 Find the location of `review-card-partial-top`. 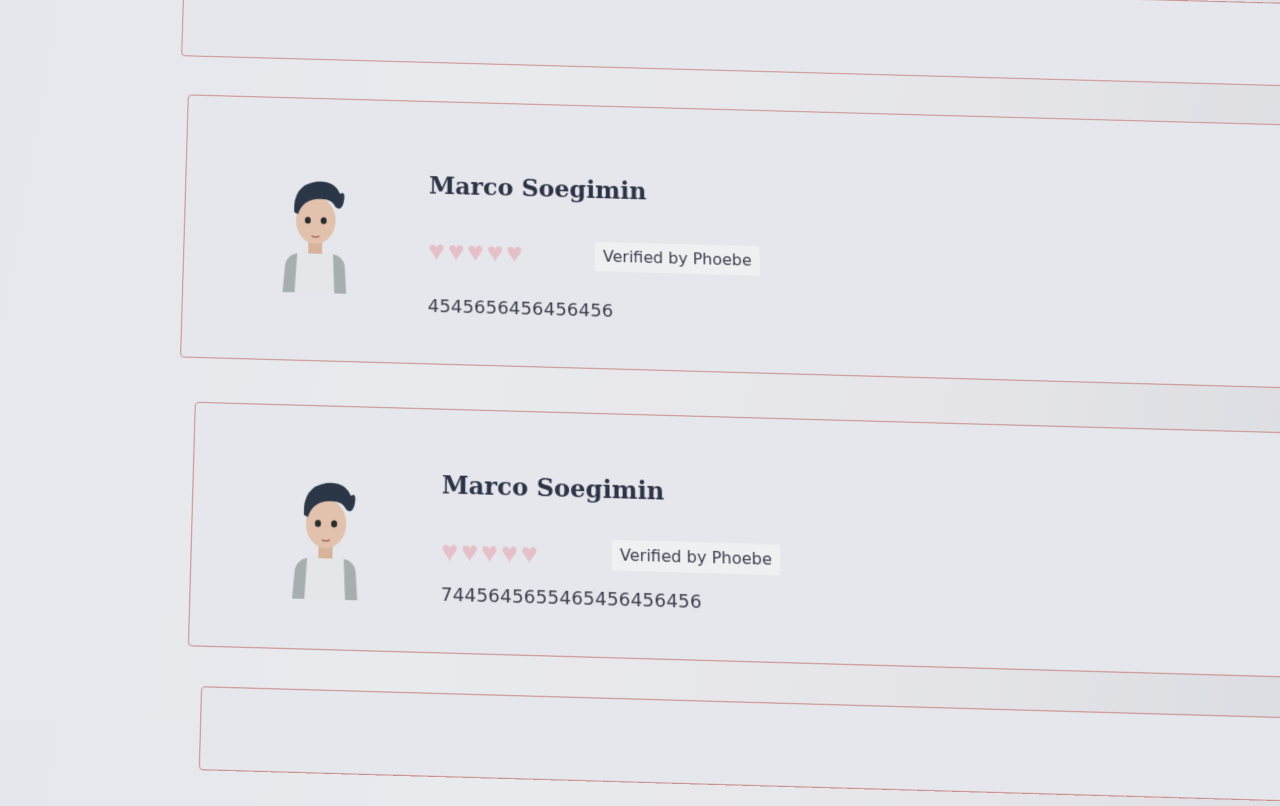

review-card-partial-top is located at coordinates (730, 44).